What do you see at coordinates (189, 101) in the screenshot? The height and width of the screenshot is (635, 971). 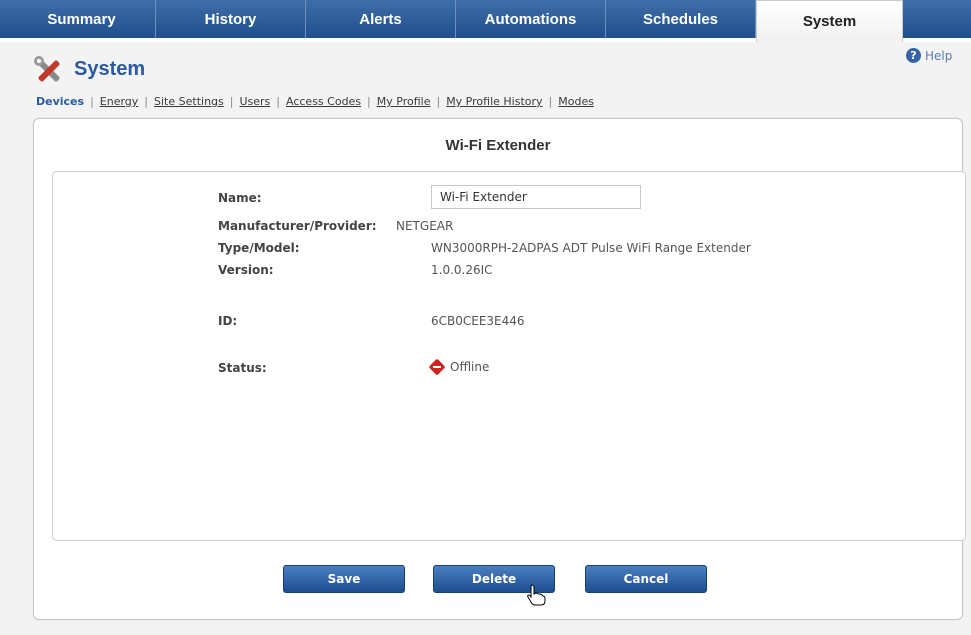 I see `subnav-site-settings: Site Settings` at bounding box center [189, 101].